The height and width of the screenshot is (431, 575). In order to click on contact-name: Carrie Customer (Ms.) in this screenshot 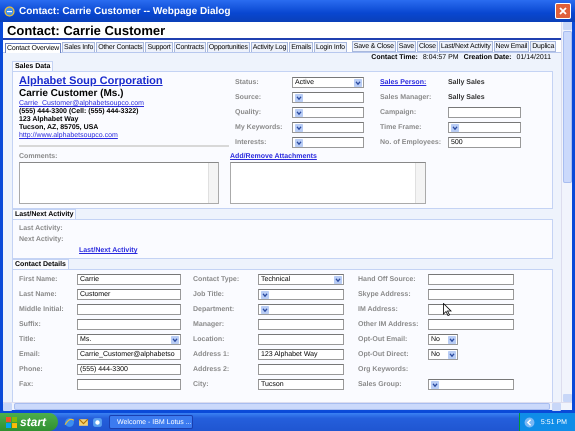, I will do `click(71, 93)`.